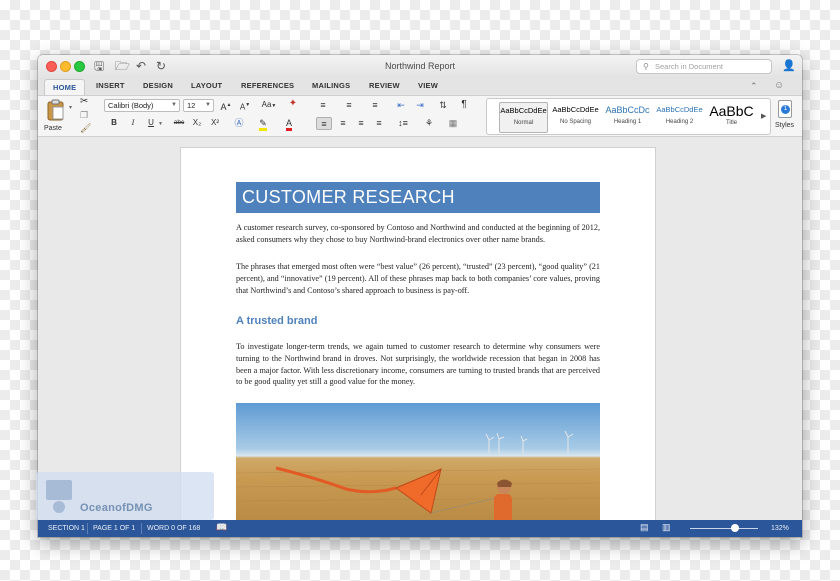 This screenshot has width=840, height=581. I want to click on subscript-button: X₂, so click(197, 123).